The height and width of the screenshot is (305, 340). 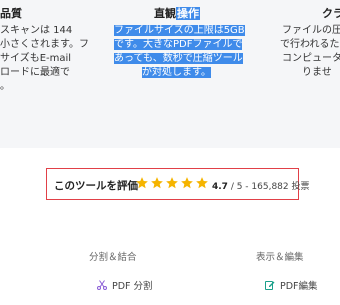 What do you see at coordinates (220, 187) in the screenshot?
I see `rating-value: 4.7` at bounding box center [220, 187].